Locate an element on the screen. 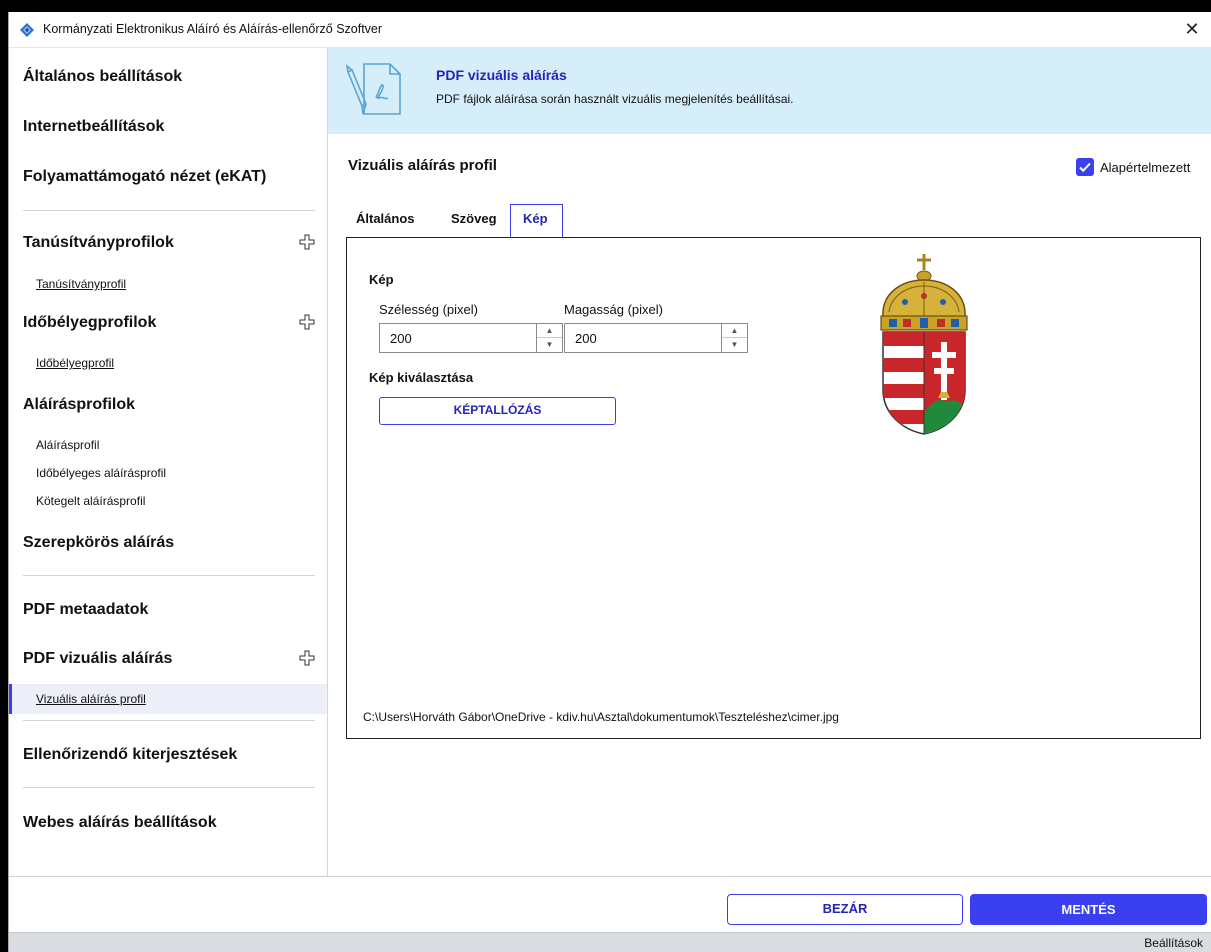 This screenshot has height=952, width=1211. height-value: 200 is located at coordinates (586, 338).